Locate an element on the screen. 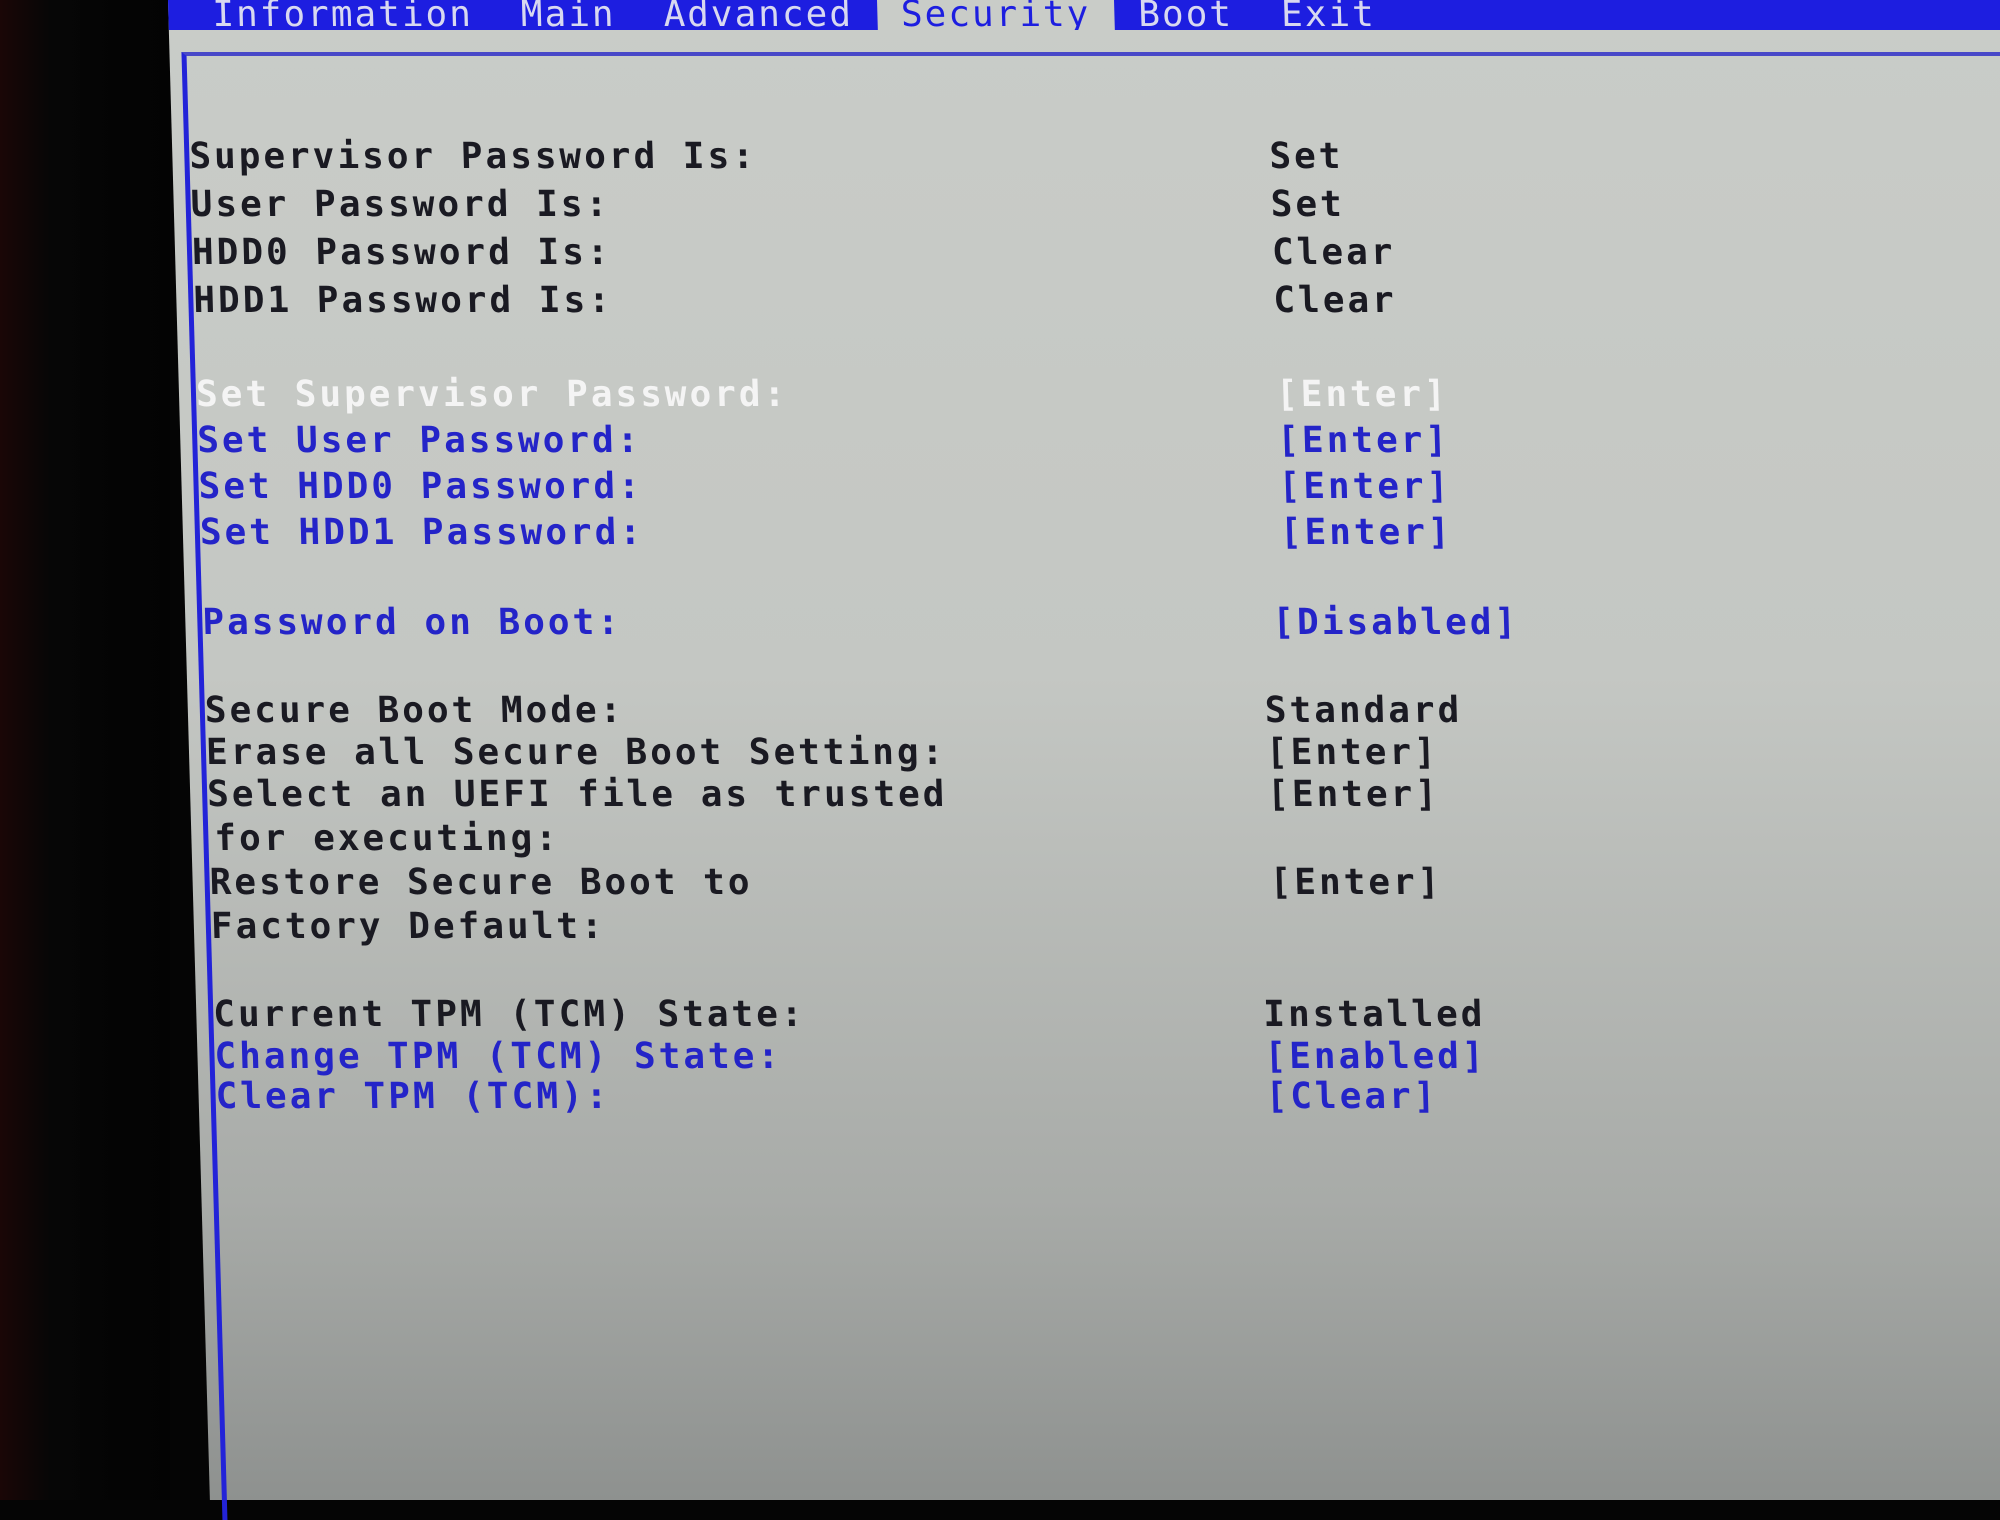  restore-secure-boot-option: Restore Secure Boot to [Enter] is located at coordinates (959, 884).